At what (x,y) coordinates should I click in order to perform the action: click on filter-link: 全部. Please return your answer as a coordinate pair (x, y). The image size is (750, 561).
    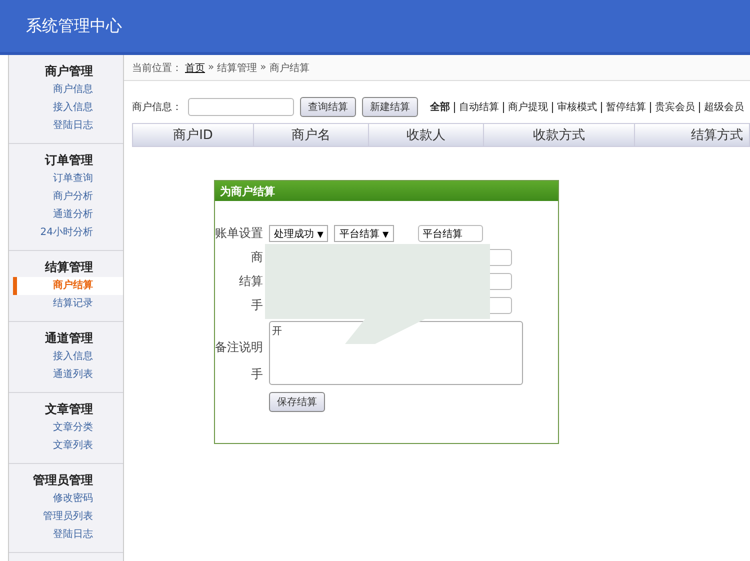
    Looking at the image, I should click on (440, 107).